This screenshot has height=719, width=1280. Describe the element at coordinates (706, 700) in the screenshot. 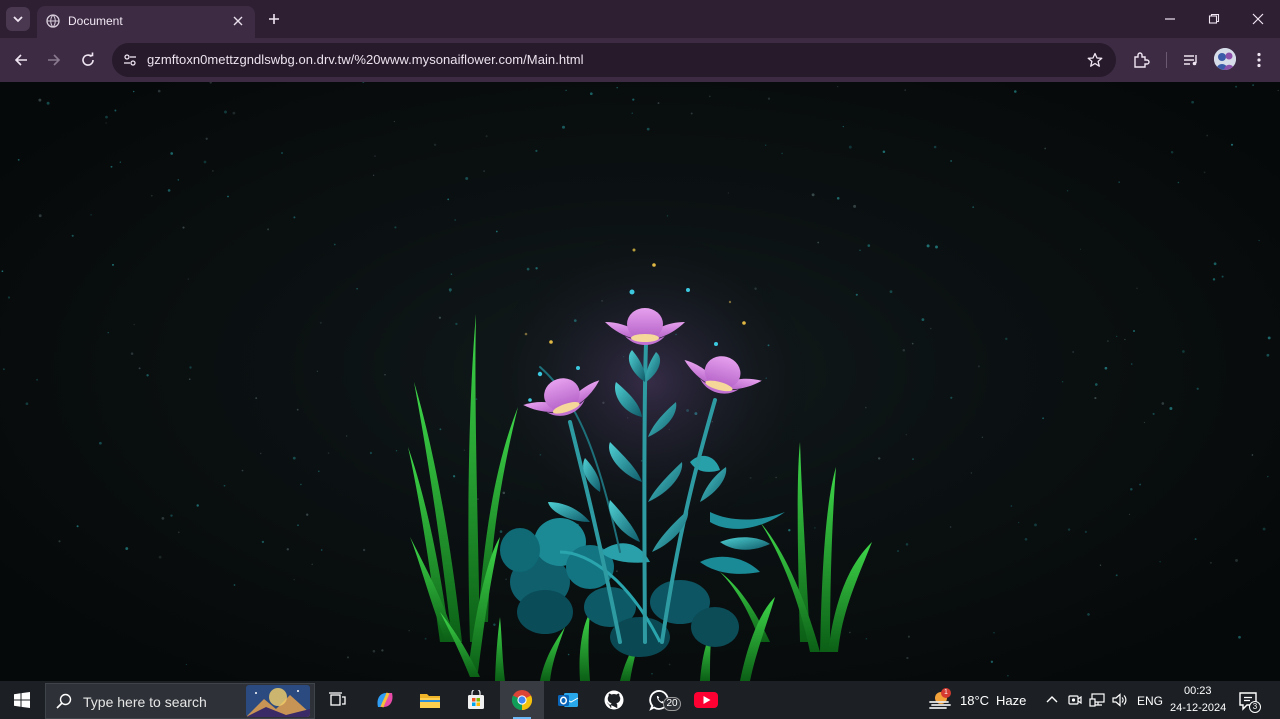

I see `youtube-button` at that location.